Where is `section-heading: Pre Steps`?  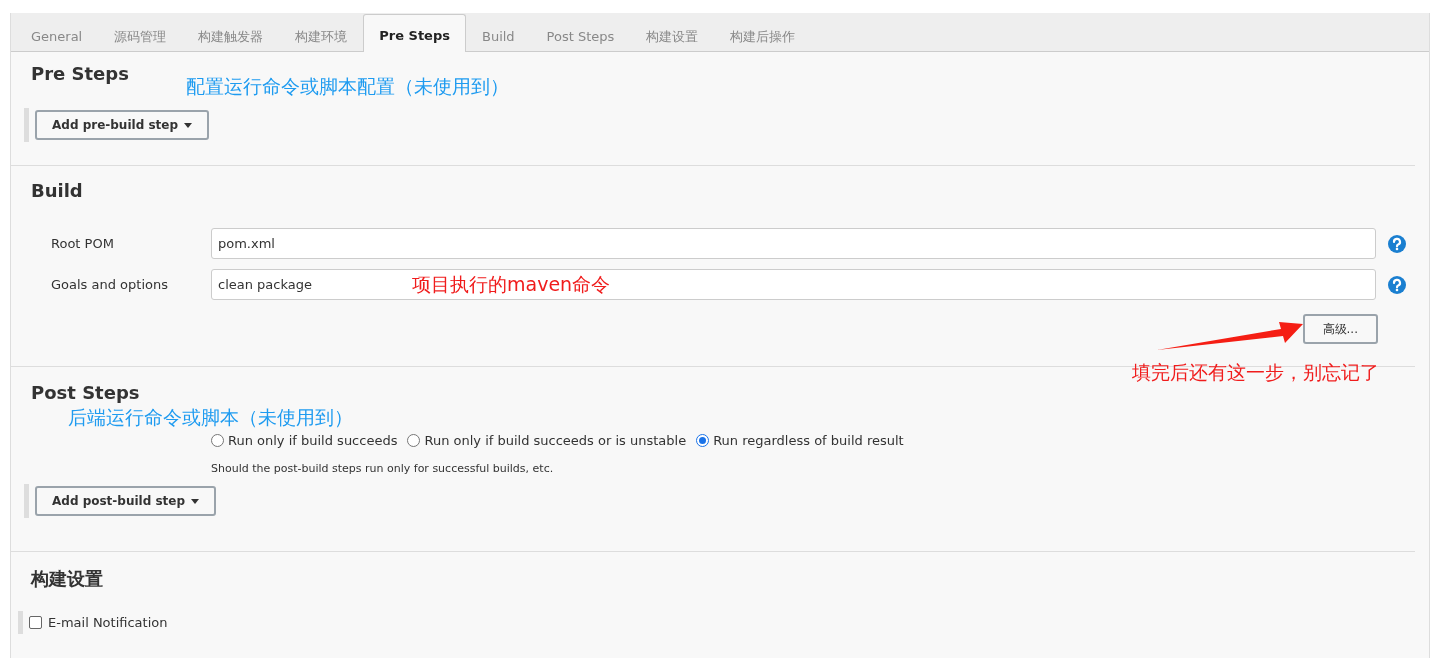 section-heading: Pre Steps is located at coordinates (79, 73).